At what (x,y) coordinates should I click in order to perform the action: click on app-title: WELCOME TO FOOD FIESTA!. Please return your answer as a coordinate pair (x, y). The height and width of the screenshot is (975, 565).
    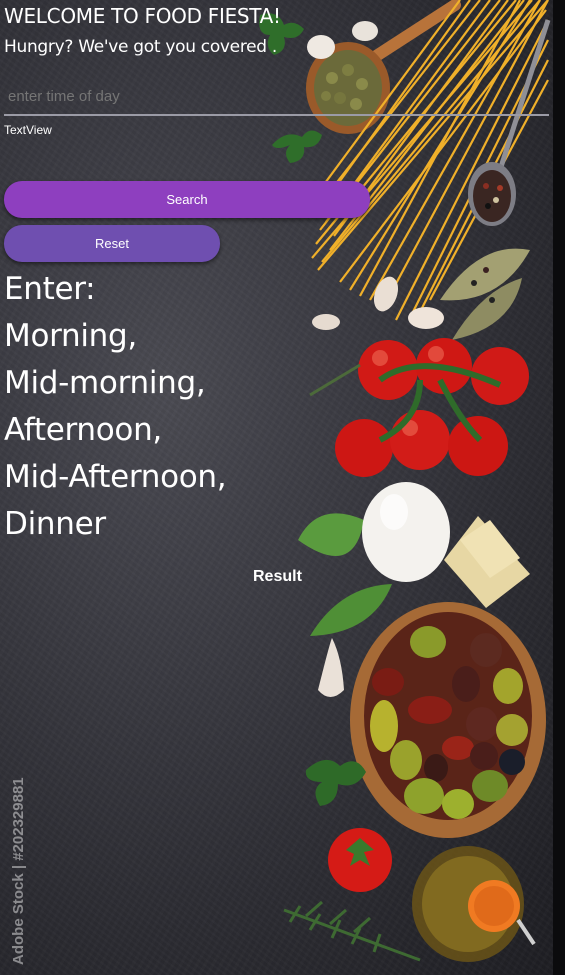
    Looking at the image, I should click on (142, 16).